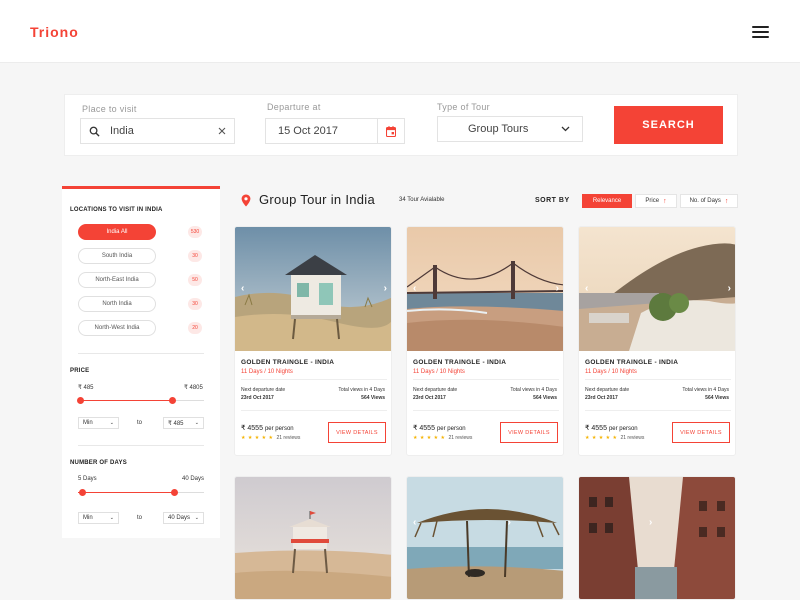 The height and width of the screenshot is (600, 800). What do you see at coordinates (313, 289) in the screenshot?
I see `tour-image-beach-hut: ‹ ›` at bounding box center [313, 289].